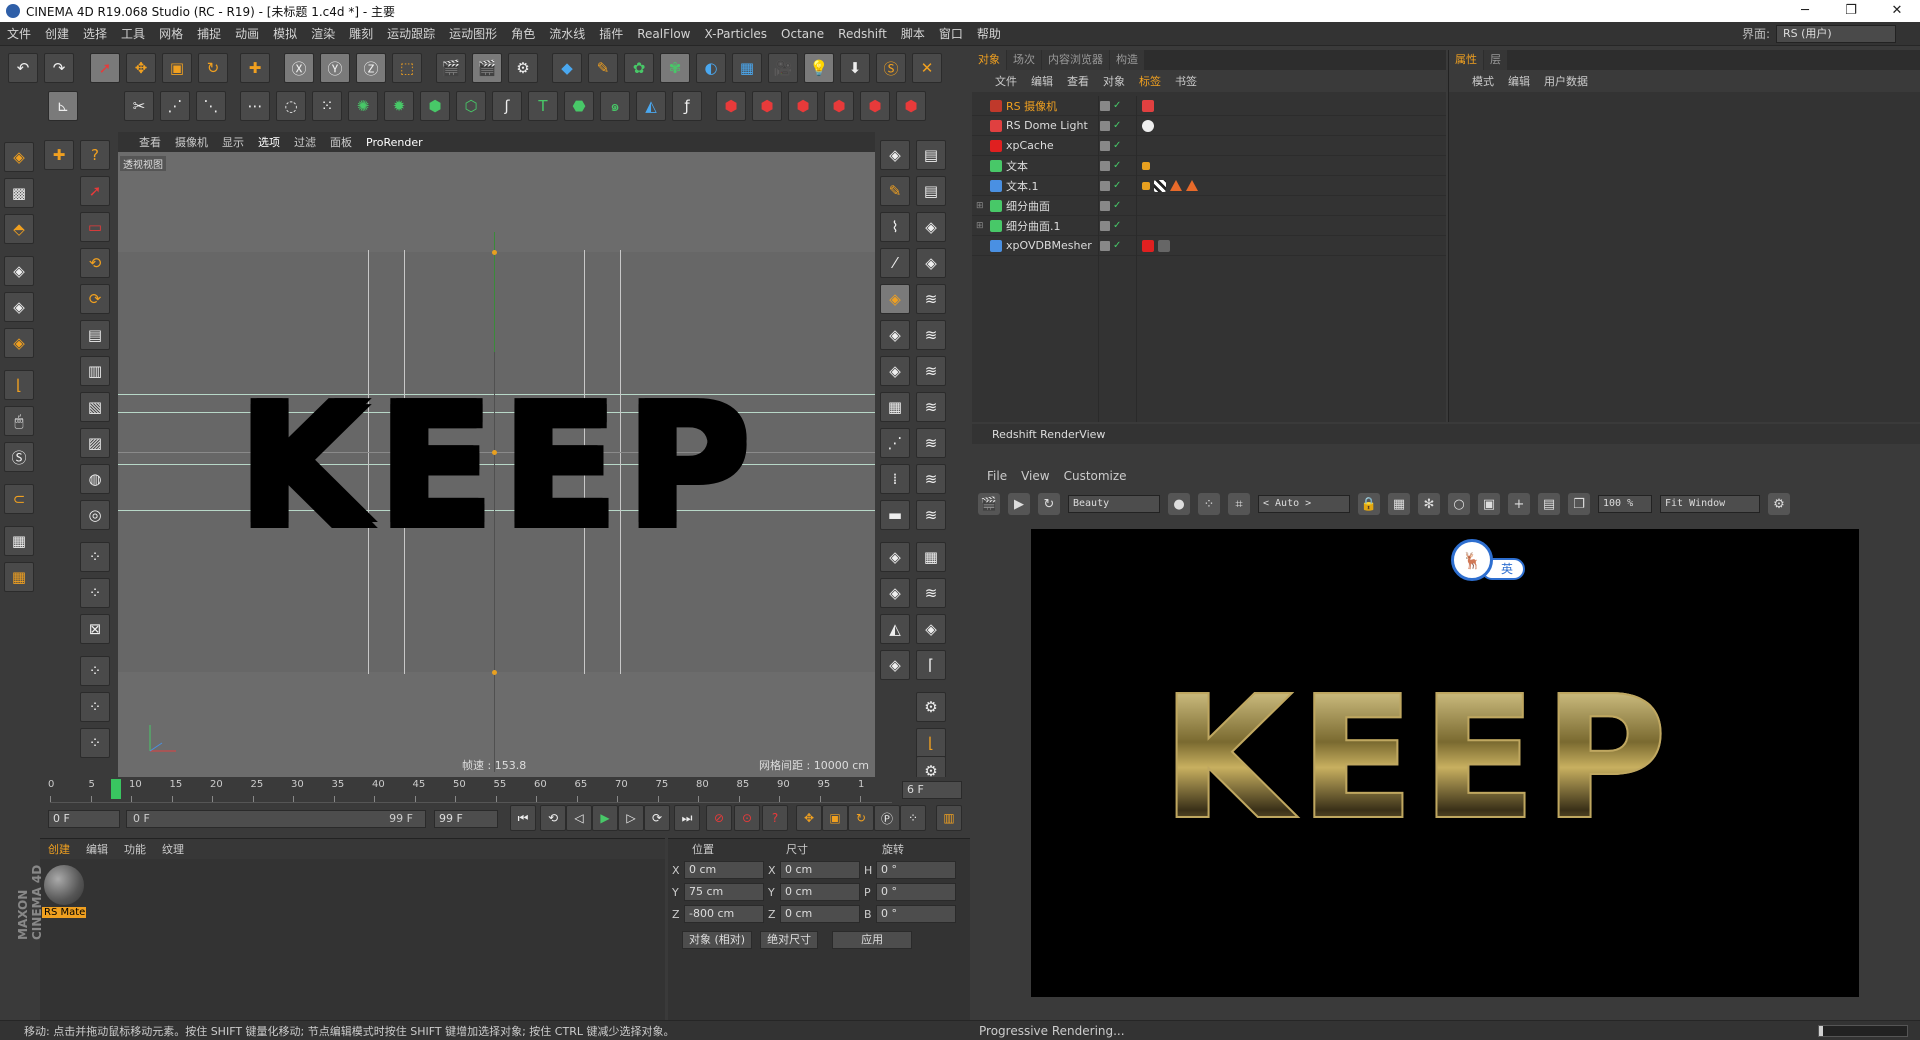 This screenshot has width=1920, height=1040. What do you see at coordinates (19, 499) in the screenshot?
I see `magnet-icon: ⊂` at bounding box center [19, 499].